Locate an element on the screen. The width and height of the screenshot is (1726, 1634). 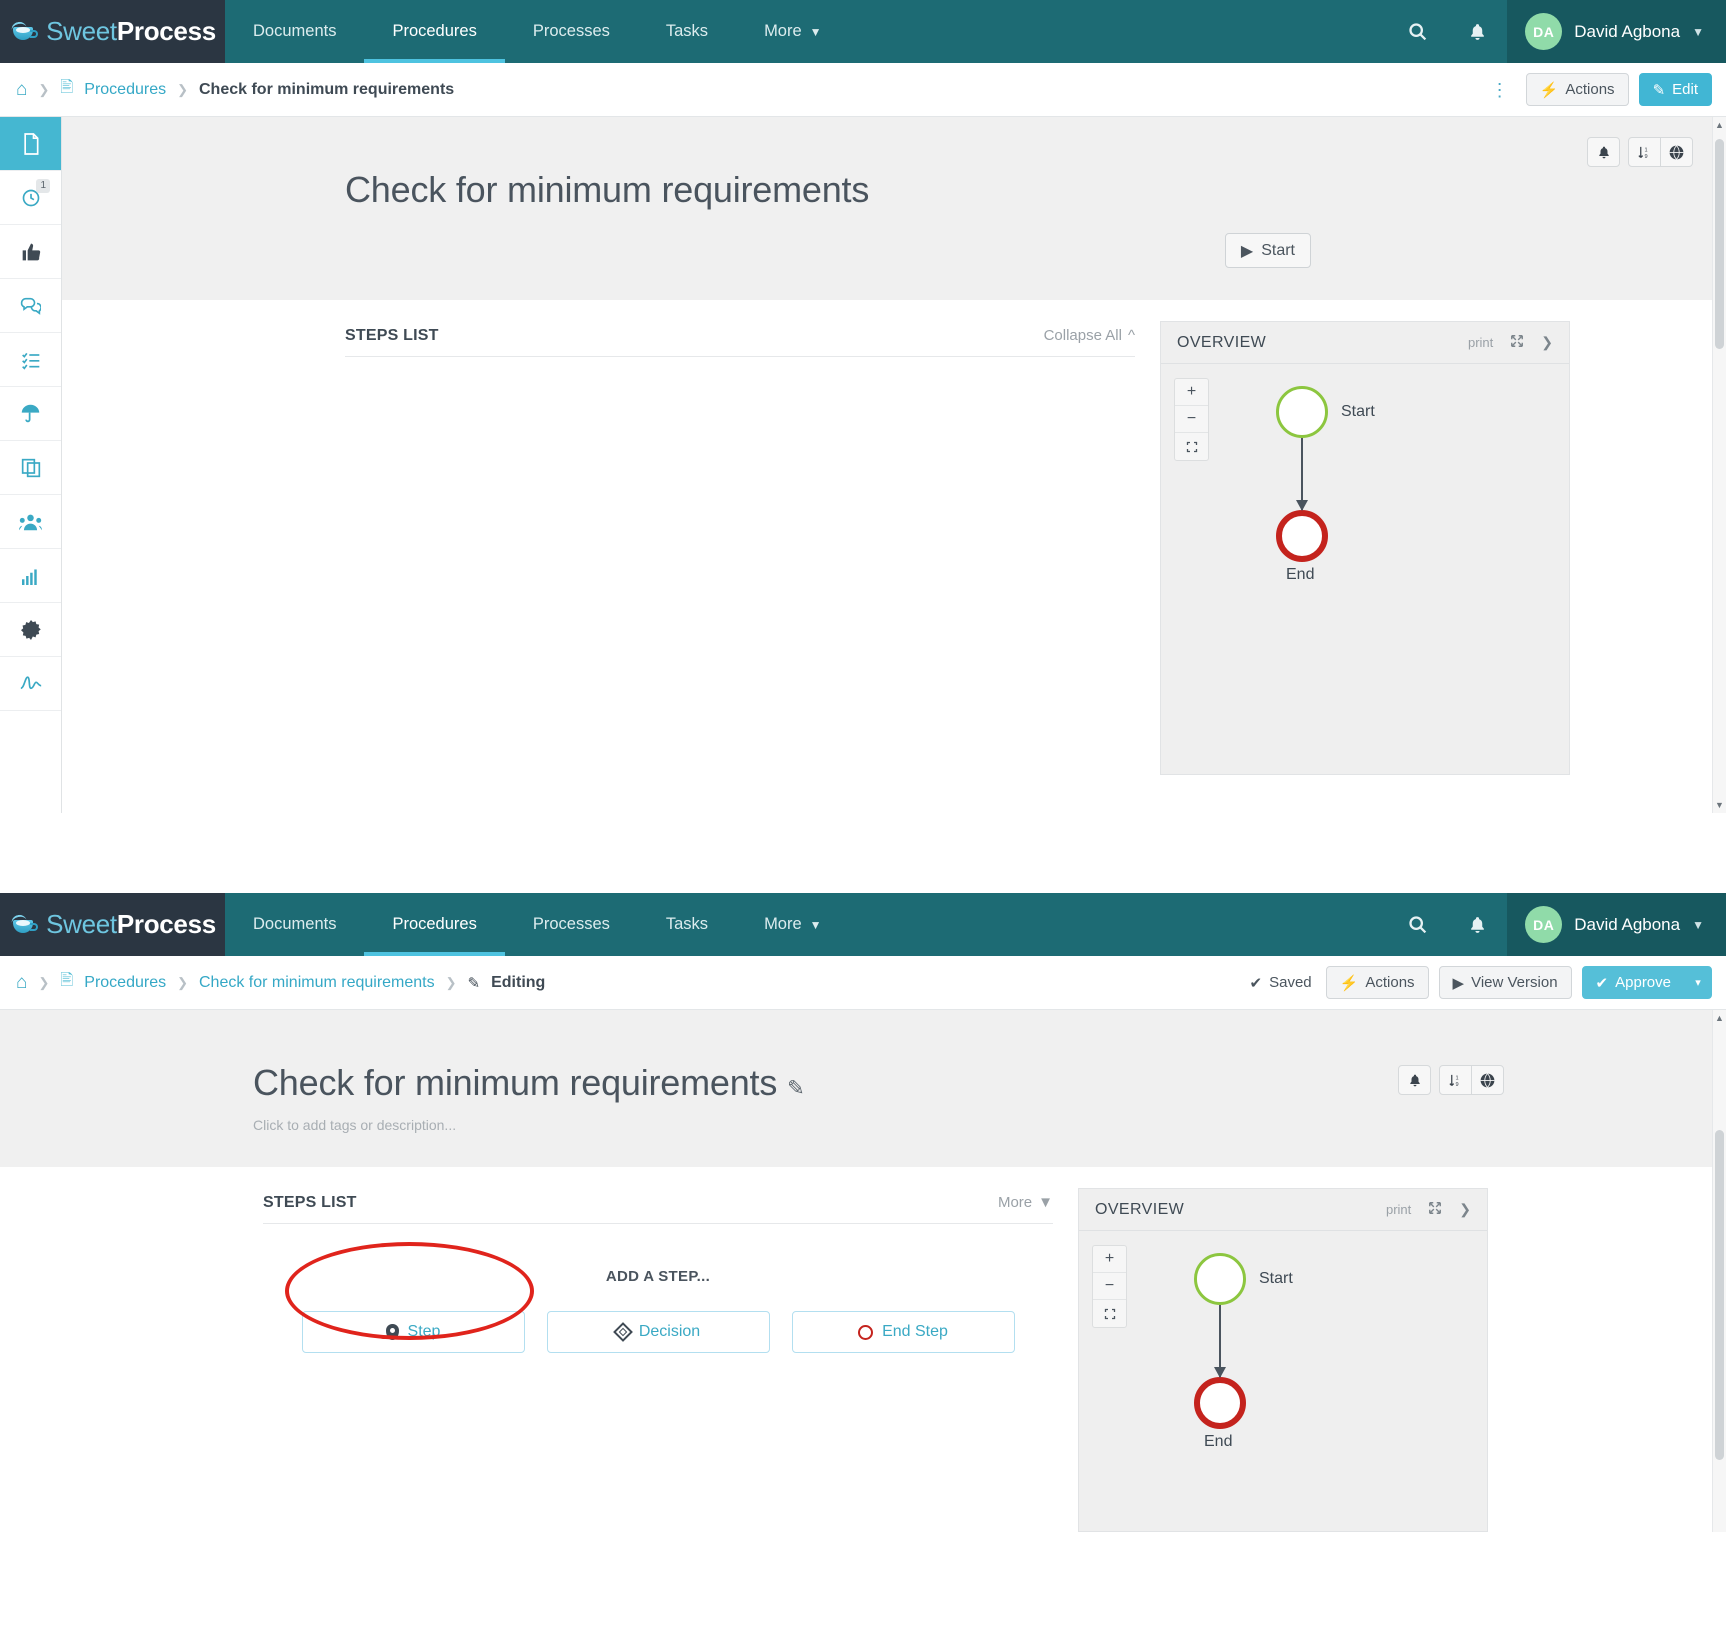
more-button: More ▼ is located at coordinates (1025, 1202).